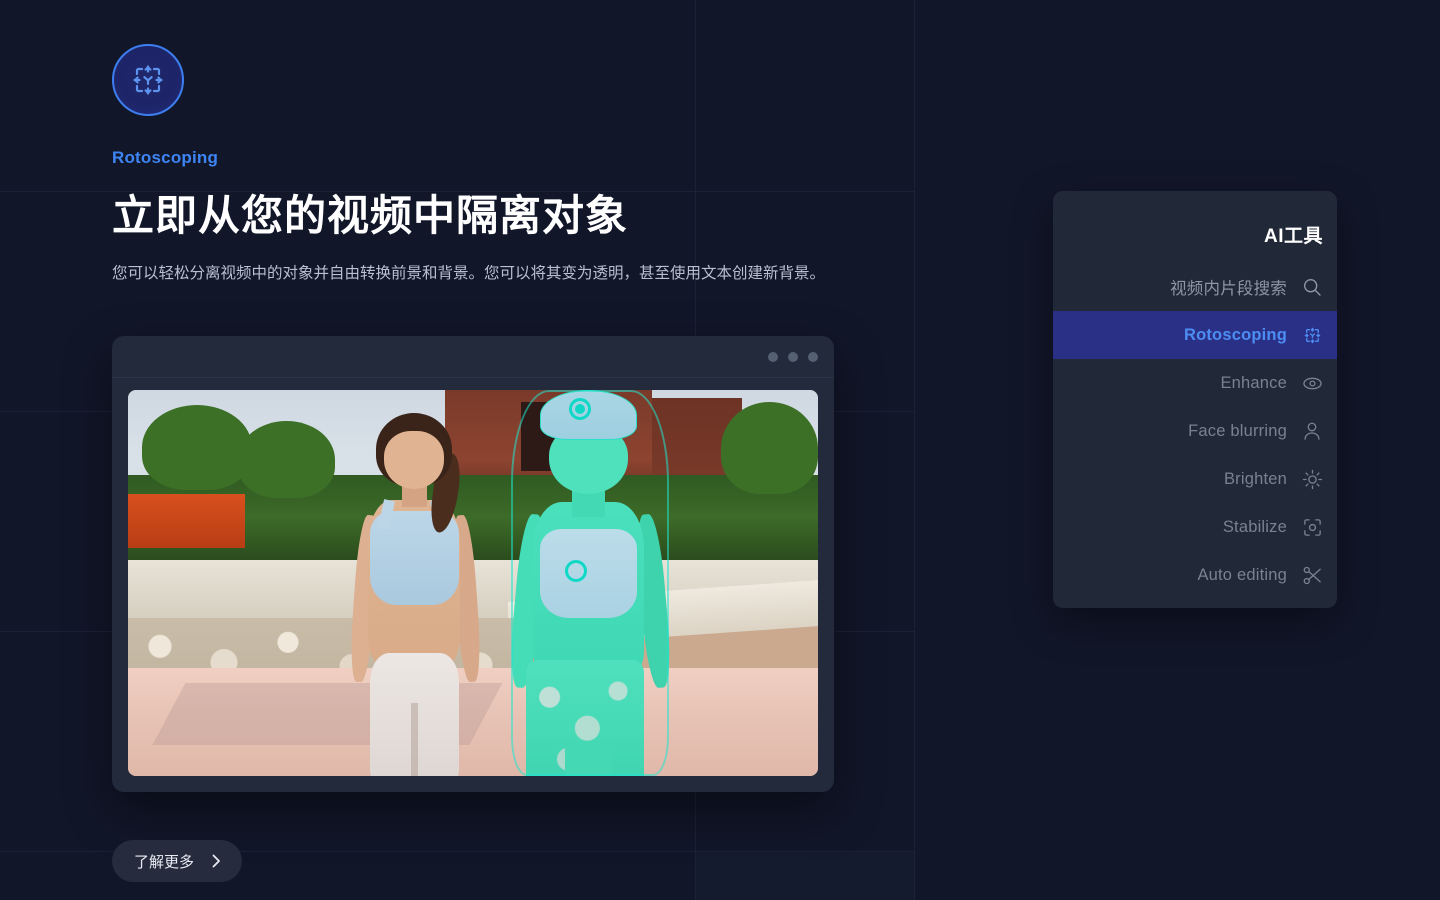 Image resolution: width=1440 pixels, height=900 pixels. What do you see at coordinates (1195, 479) in the screenshot?
I see `tool-item-brighten: Brighten` at bounding box center [1195, 479].